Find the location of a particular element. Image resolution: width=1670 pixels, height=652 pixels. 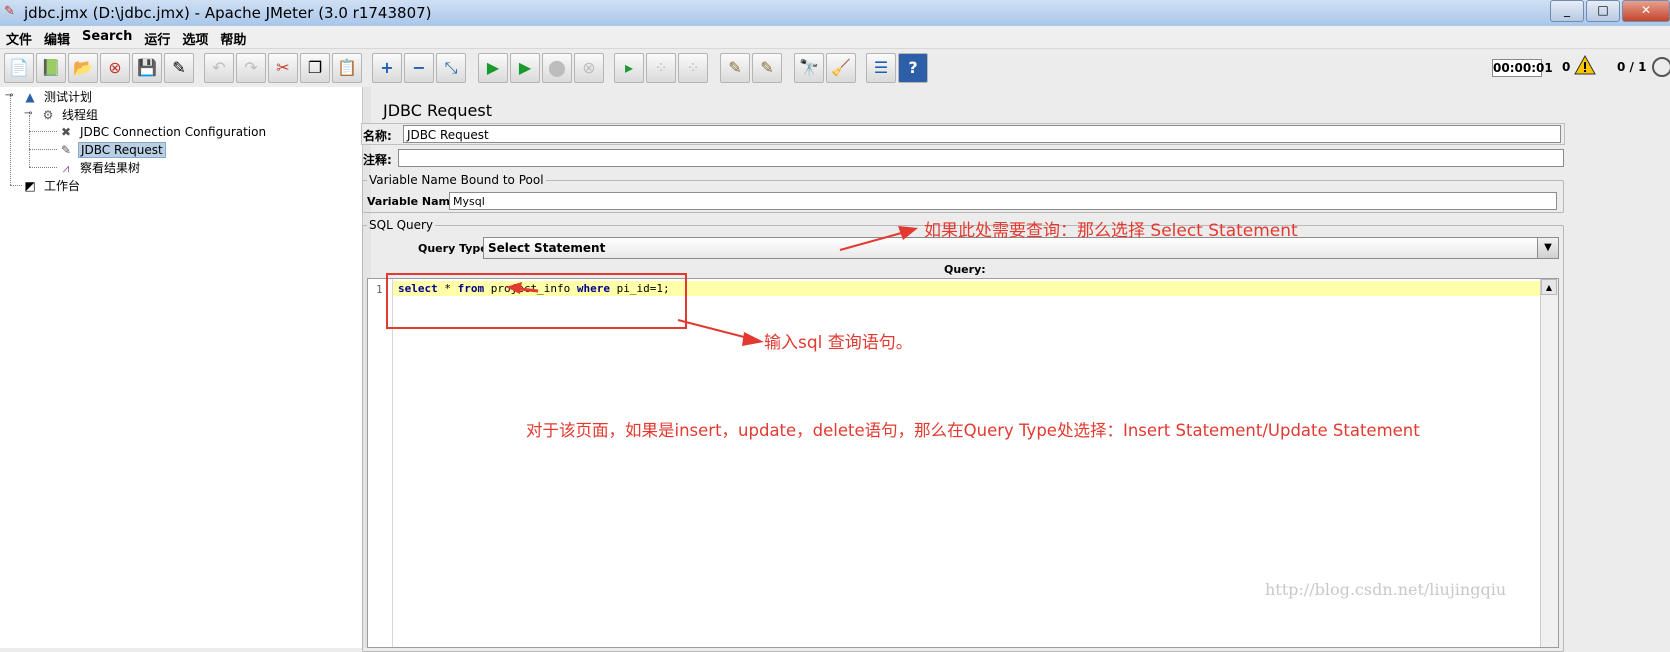

tree-node-label: 测试计划 is located at coordinates (68, 96).